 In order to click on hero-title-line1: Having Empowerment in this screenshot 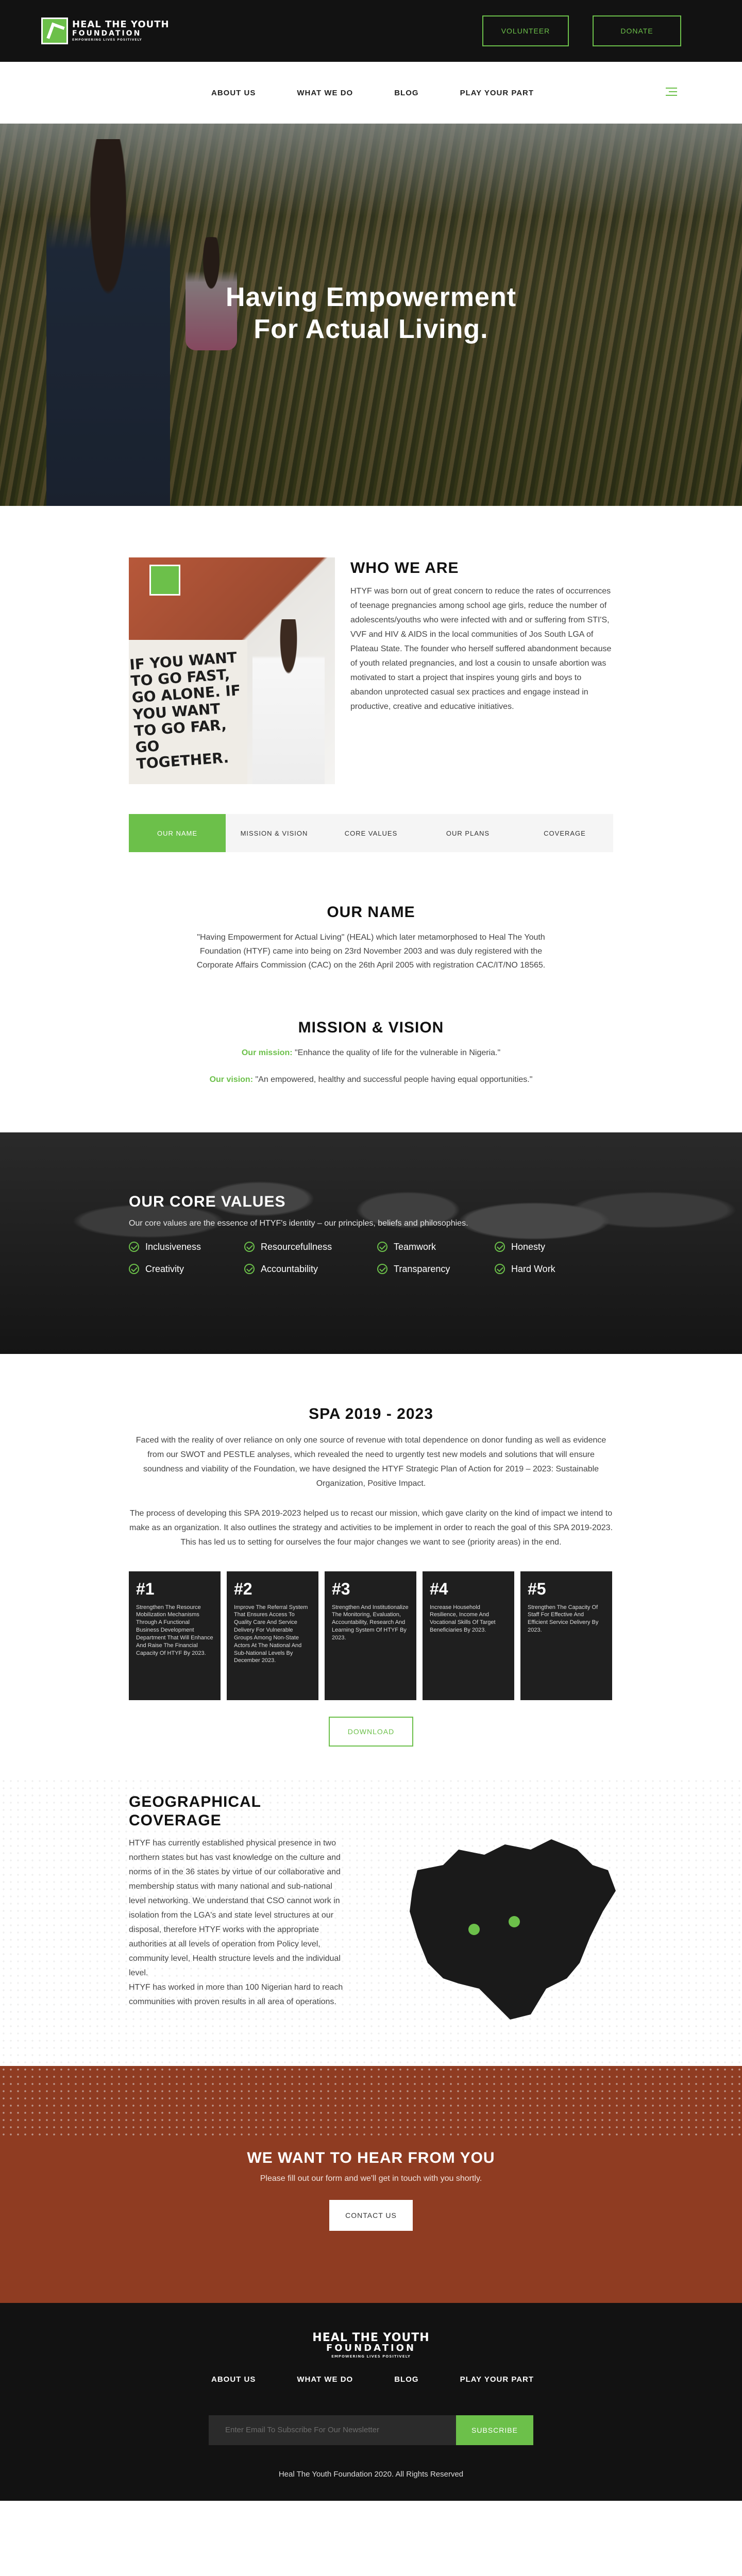, I will do `click(371, 297)`.